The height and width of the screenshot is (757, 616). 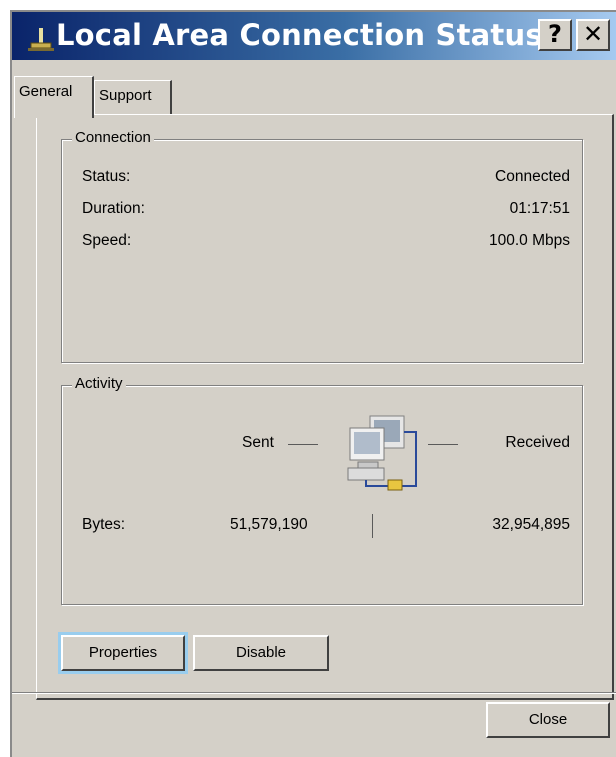 I want to click on speed-label: Speed:, so click(x=107, y=240).